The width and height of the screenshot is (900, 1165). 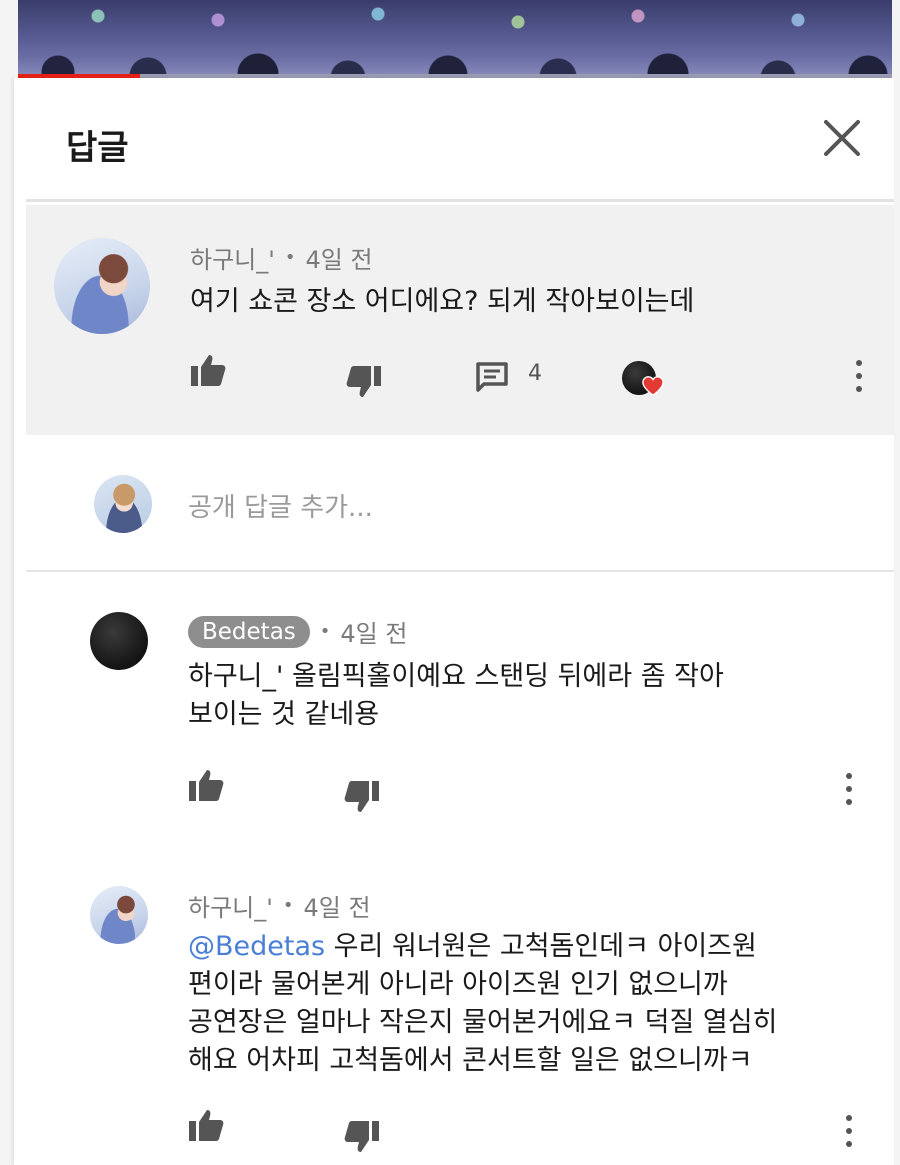 I want to click on reply-meta: 하구니_' • 4일 전, so click(x=279, y=905).